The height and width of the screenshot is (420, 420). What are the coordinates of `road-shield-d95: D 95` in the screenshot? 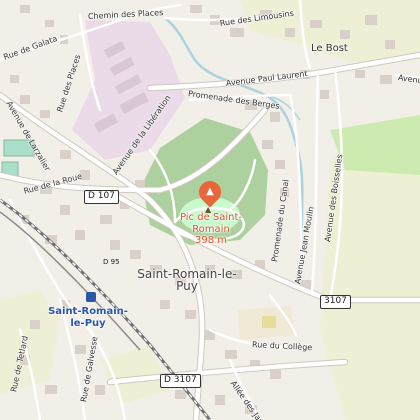 It's located at (111, 262).